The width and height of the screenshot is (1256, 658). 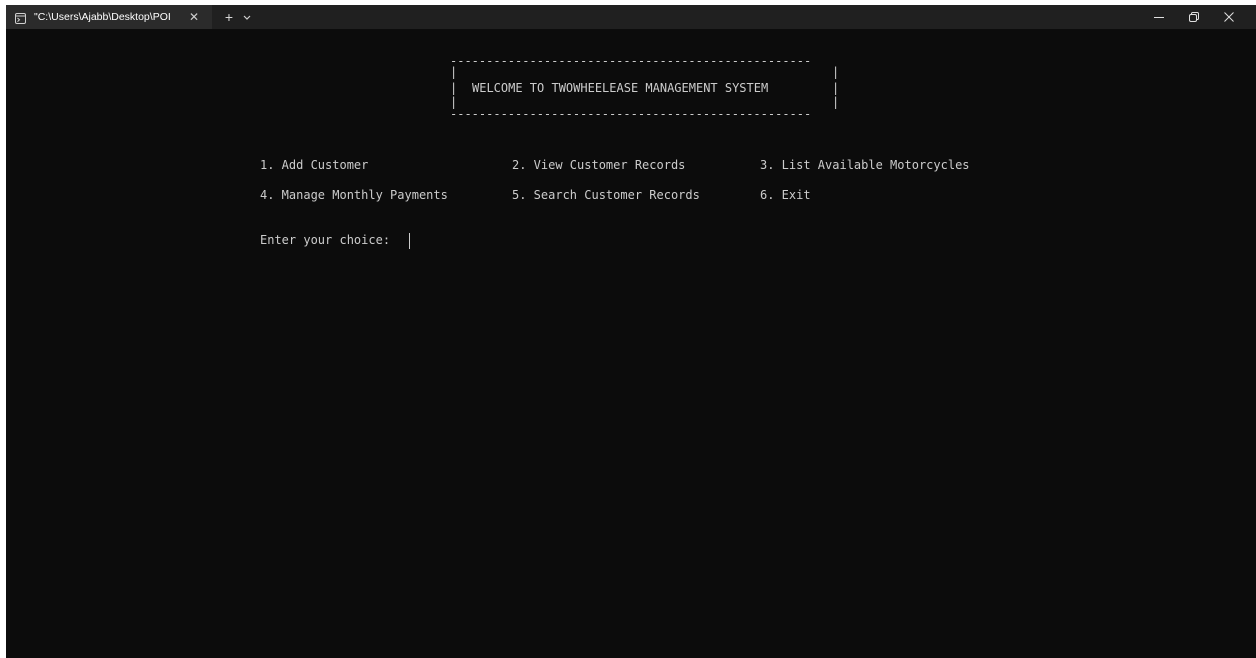 I want to click on close-icon, so click(x=1229, y=17).